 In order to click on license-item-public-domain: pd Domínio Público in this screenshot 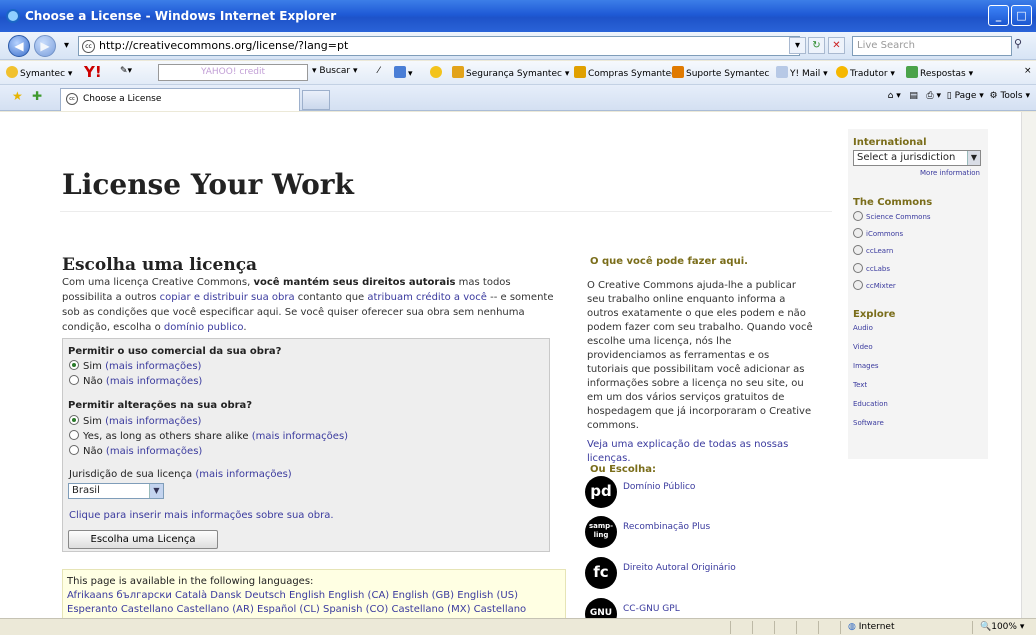, I will do `click(705, 492)`.